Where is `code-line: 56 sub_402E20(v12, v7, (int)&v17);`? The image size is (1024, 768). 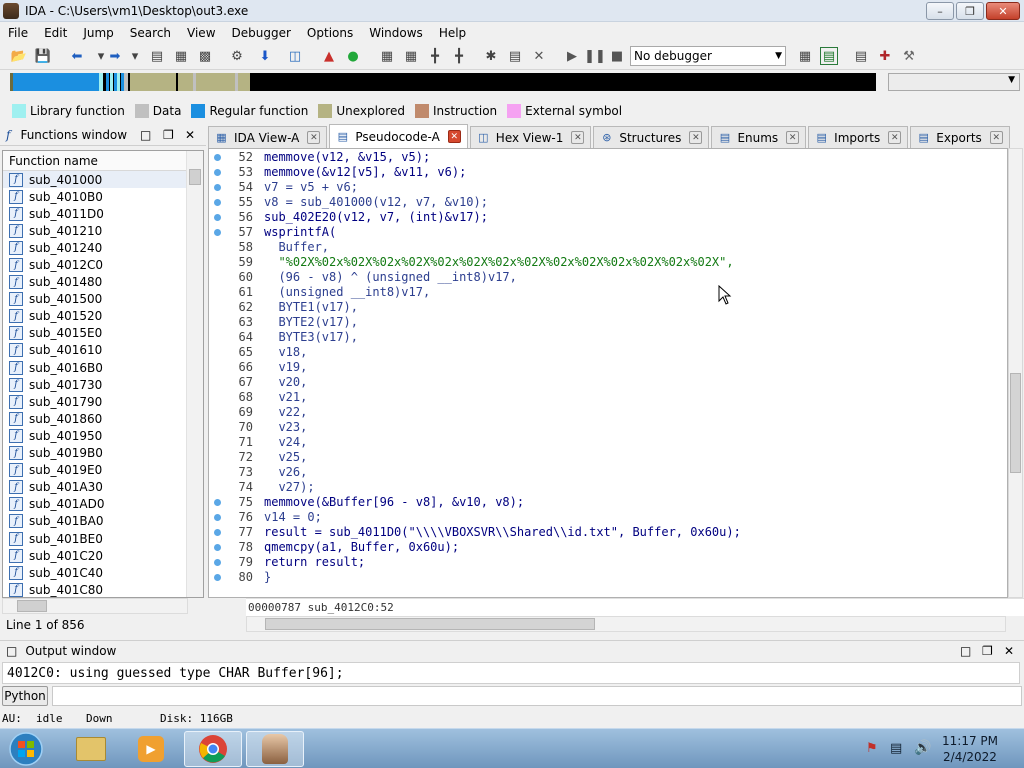
code-line: 56 sub_402E20(v12, v7, (int)&v17); is located at coordinates (608, 217).